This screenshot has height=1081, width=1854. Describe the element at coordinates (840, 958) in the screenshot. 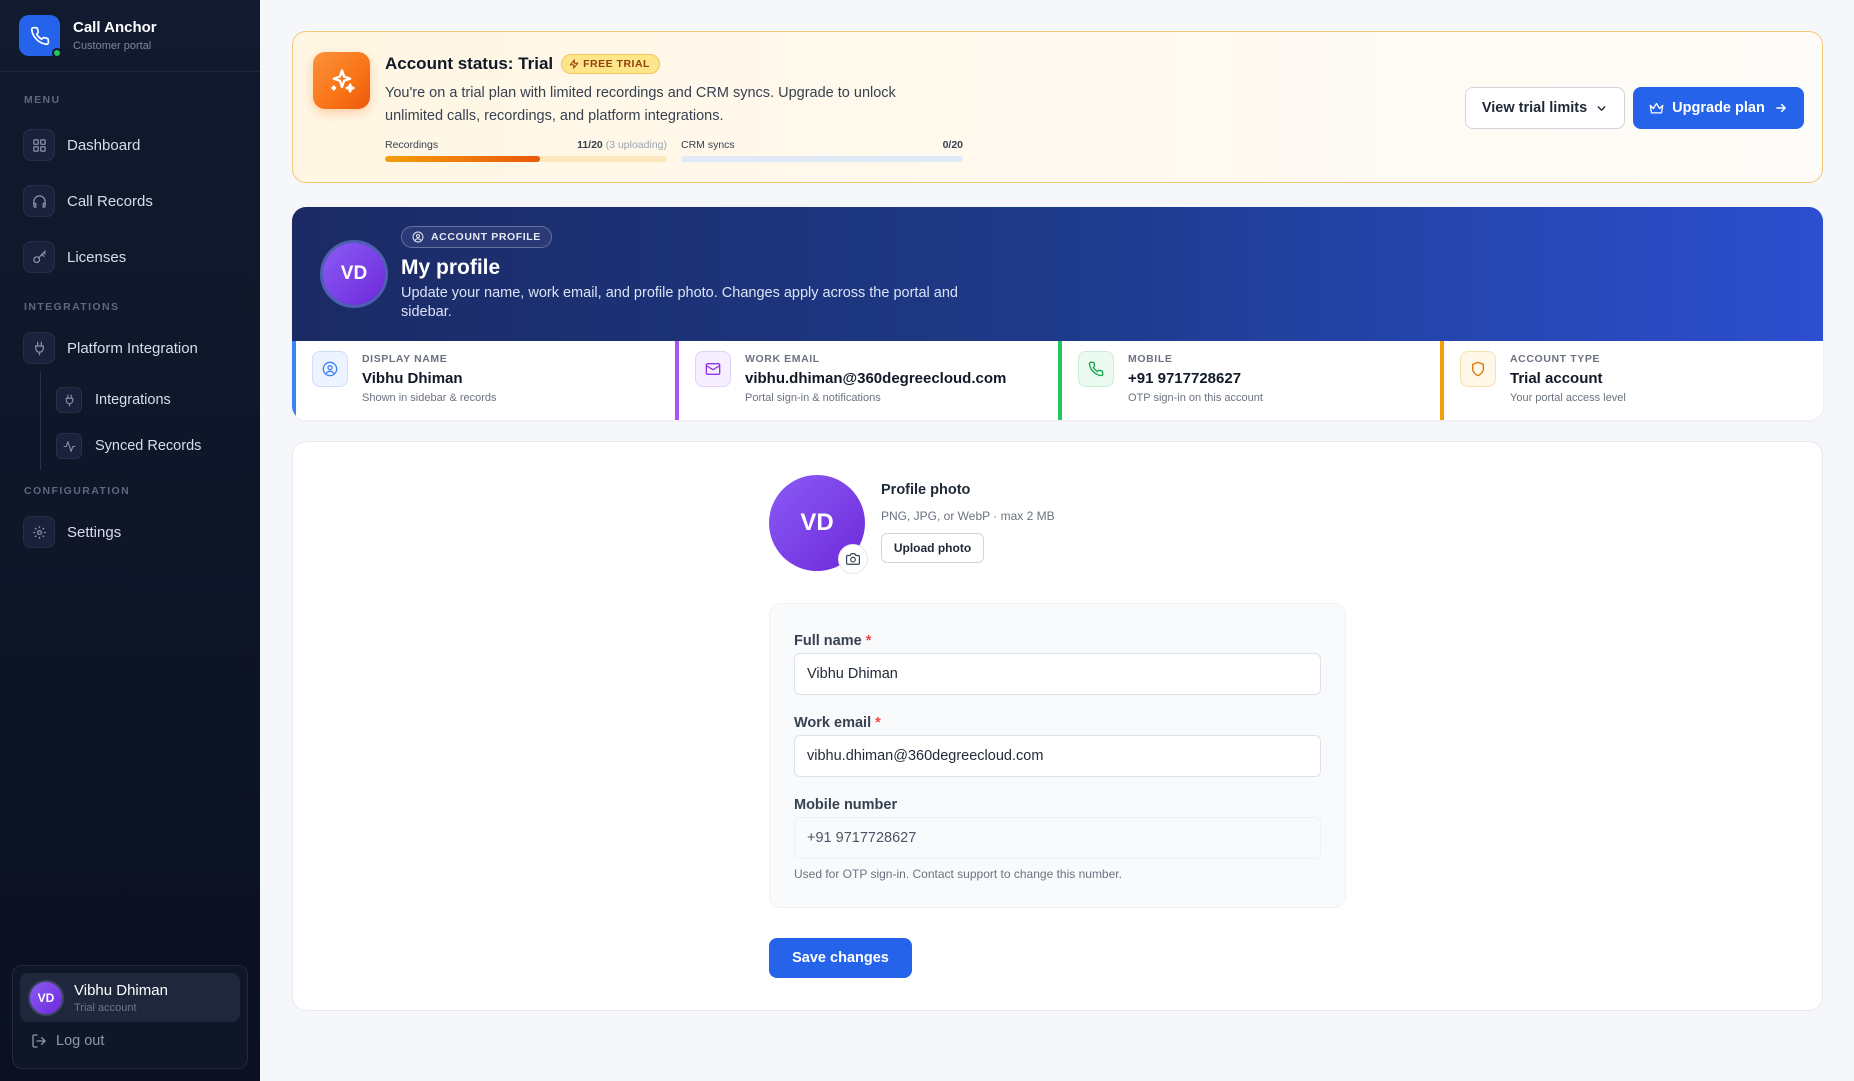

I see `save-changes-button: Save changes` at that location.